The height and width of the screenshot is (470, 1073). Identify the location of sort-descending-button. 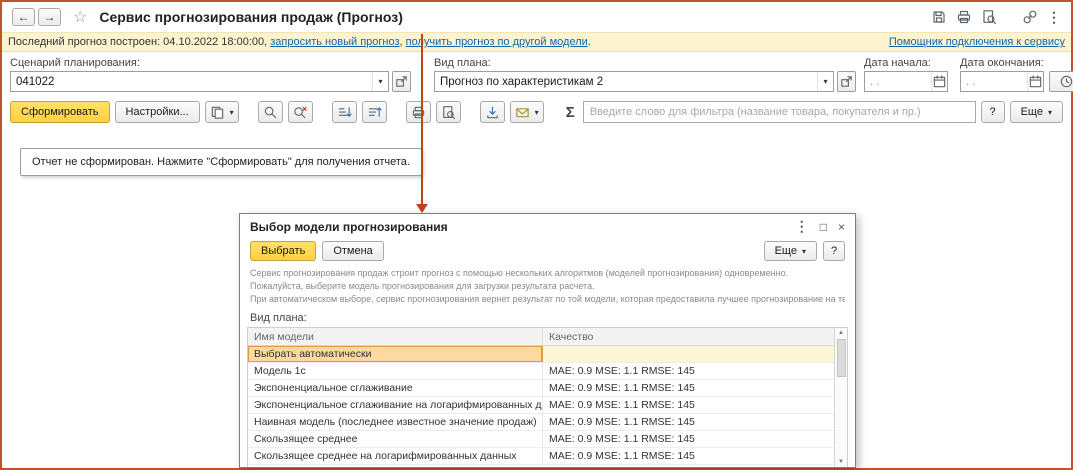
(374, 112).